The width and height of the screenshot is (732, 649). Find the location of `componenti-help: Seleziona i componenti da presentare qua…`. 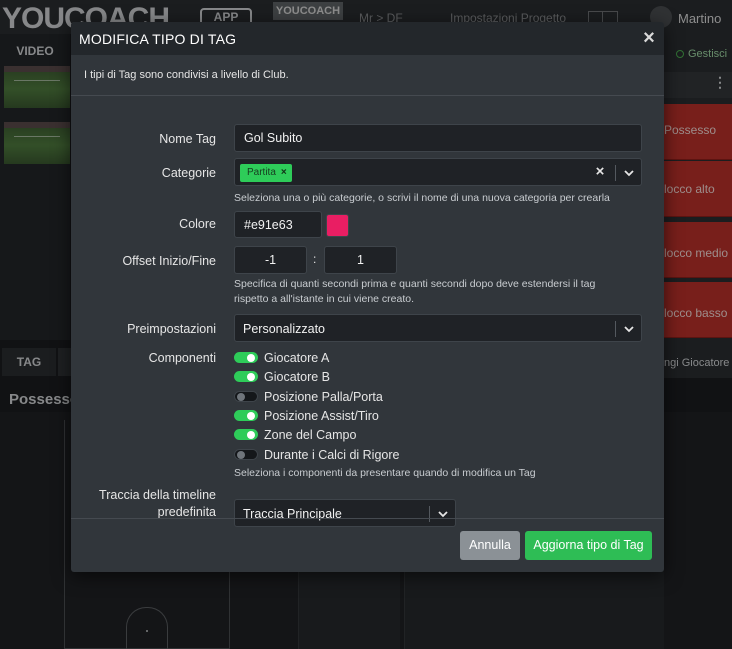

componenti-help: Seleziona i componenti da presentare qua… is located at coordinates (385, 473).